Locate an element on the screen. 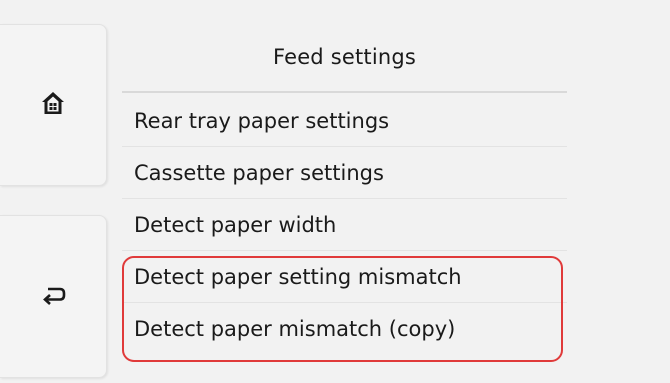 This screenshot has height=383, width=670. screen-title: Feed settings is located at coordinates (344, 57).